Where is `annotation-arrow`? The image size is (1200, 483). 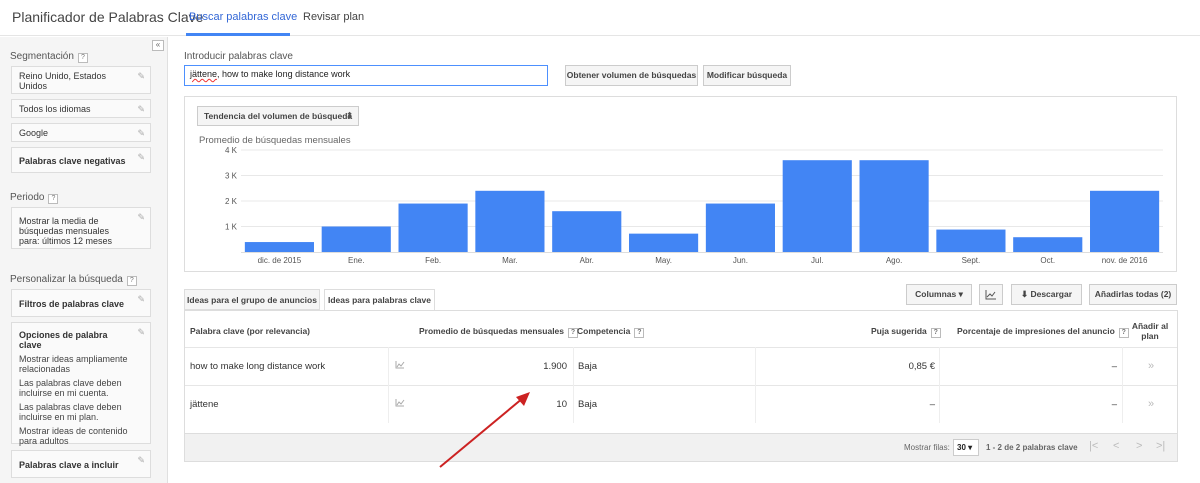
annotation-arrow is located at coordinates (484, 430).